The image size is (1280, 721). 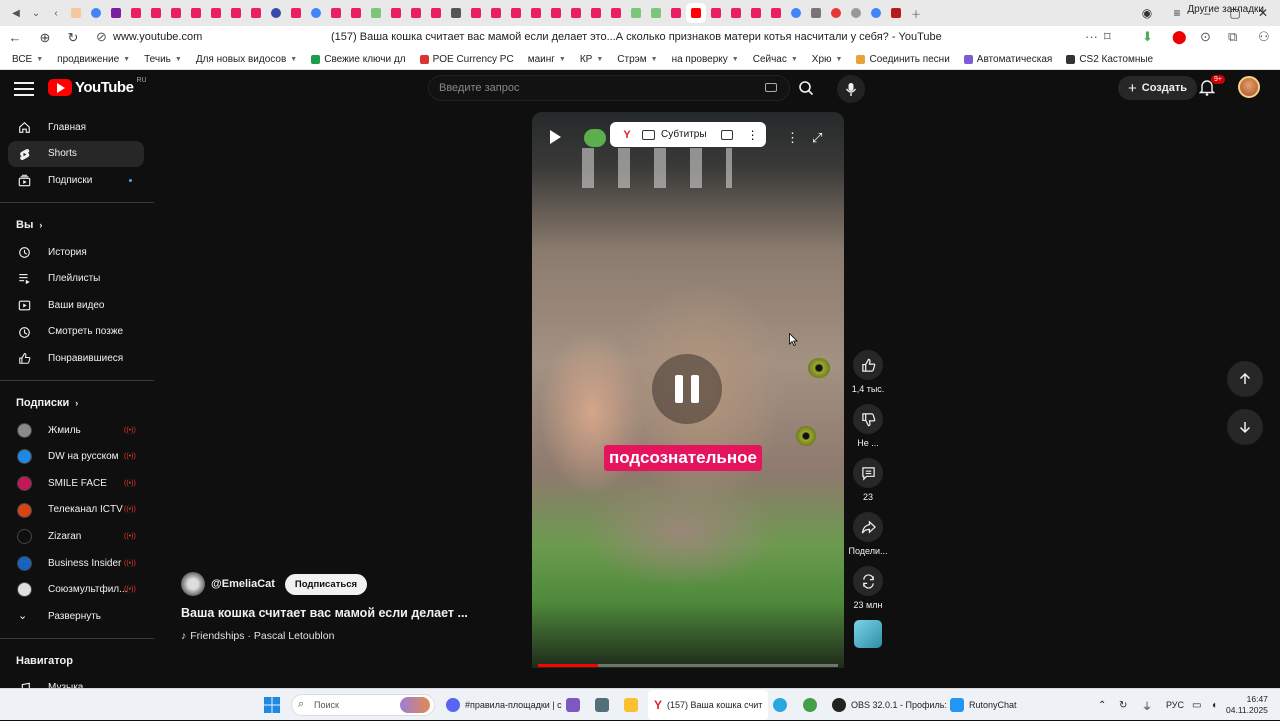 I want to click on taskbar-discord: #правила-площадки | c, so click(x=504, y=705).